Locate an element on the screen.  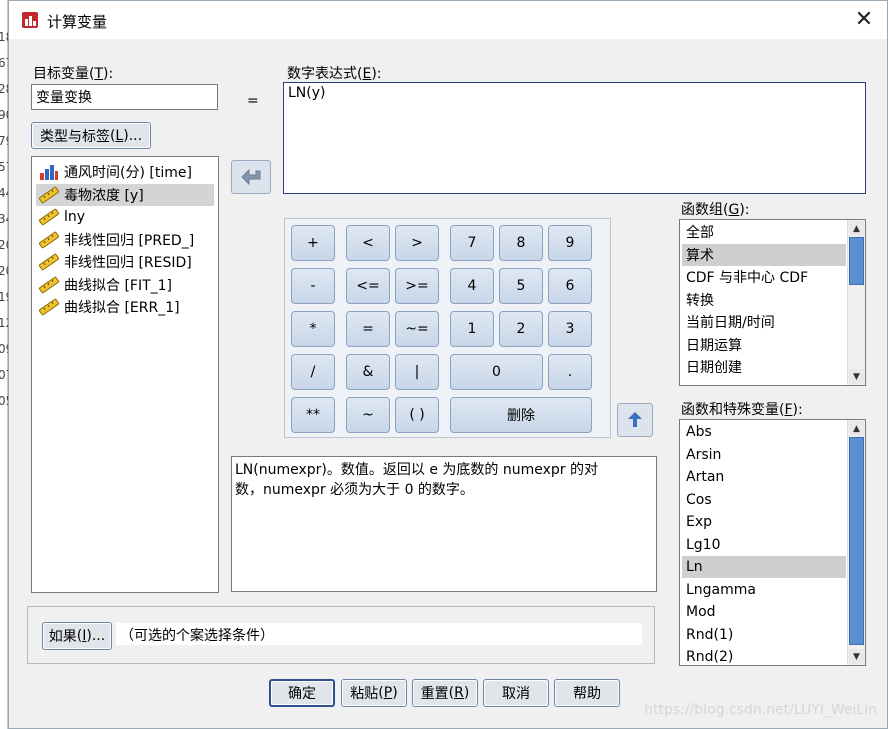
function-group-list: ▲ ▼ 全部 算术 CDF 与非中心 CDF 转换 当前日期/时间 日期运算 日期创建 is located at coordinates (772, 302).